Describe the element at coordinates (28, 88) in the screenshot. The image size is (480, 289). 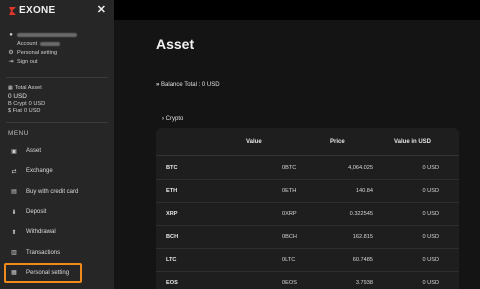
I see `total-asset-label: Total Asset` at that location.